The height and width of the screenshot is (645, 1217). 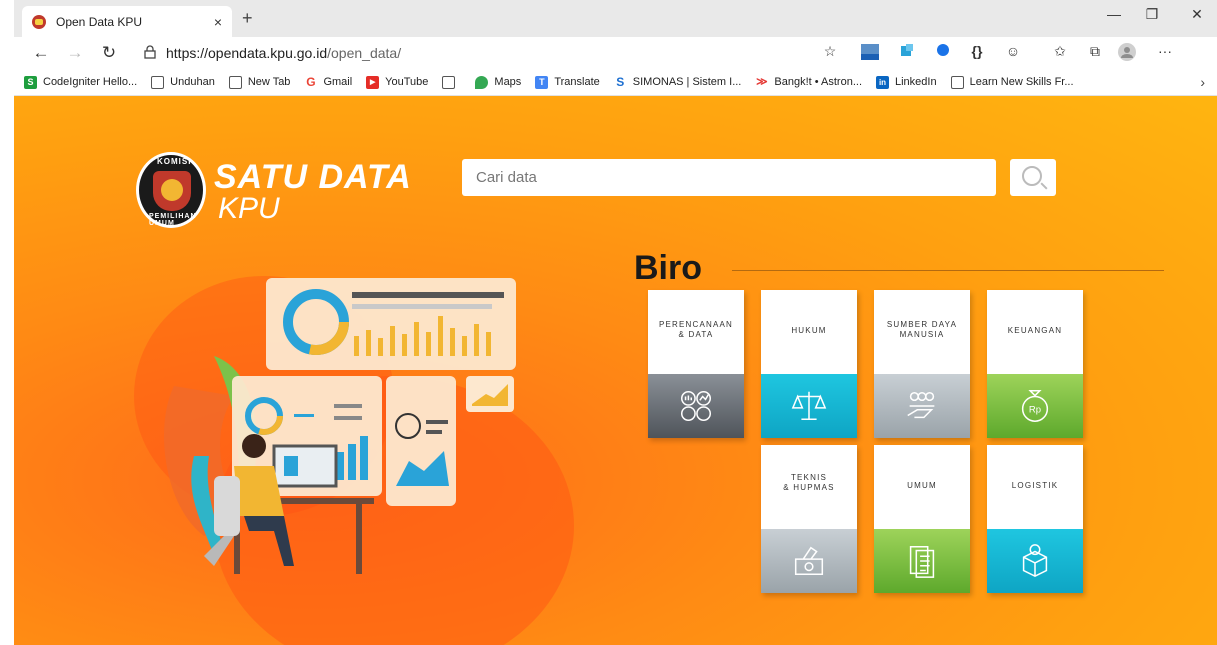 What do you see at coordinates (615, 18) in the screenshot?
I see `tab-strip: Open Data KPU × + — ❐ ✕` at bounding box center [615, 18].